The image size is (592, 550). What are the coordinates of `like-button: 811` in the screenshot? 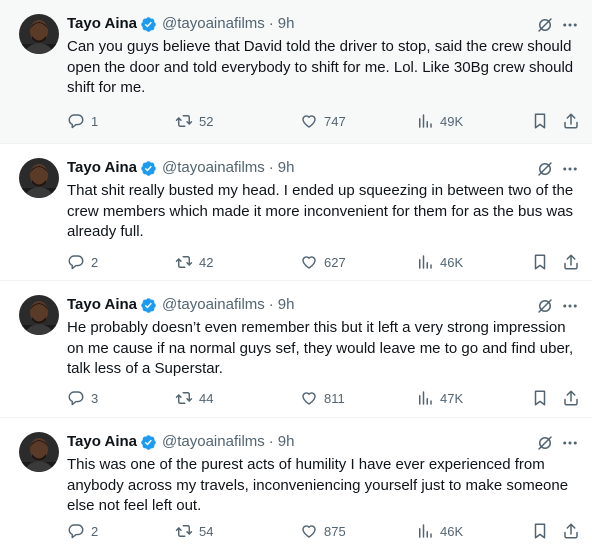 It's located at (322, 398).